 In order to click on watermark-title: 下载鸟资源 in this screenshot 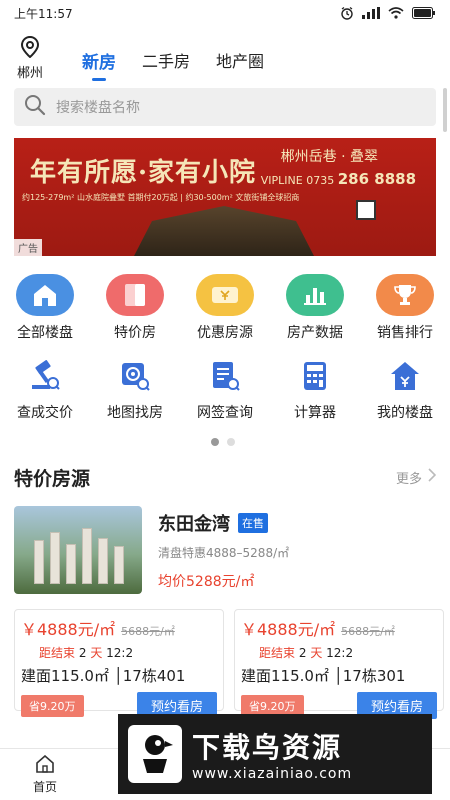, I will do `click(267, 747)`.